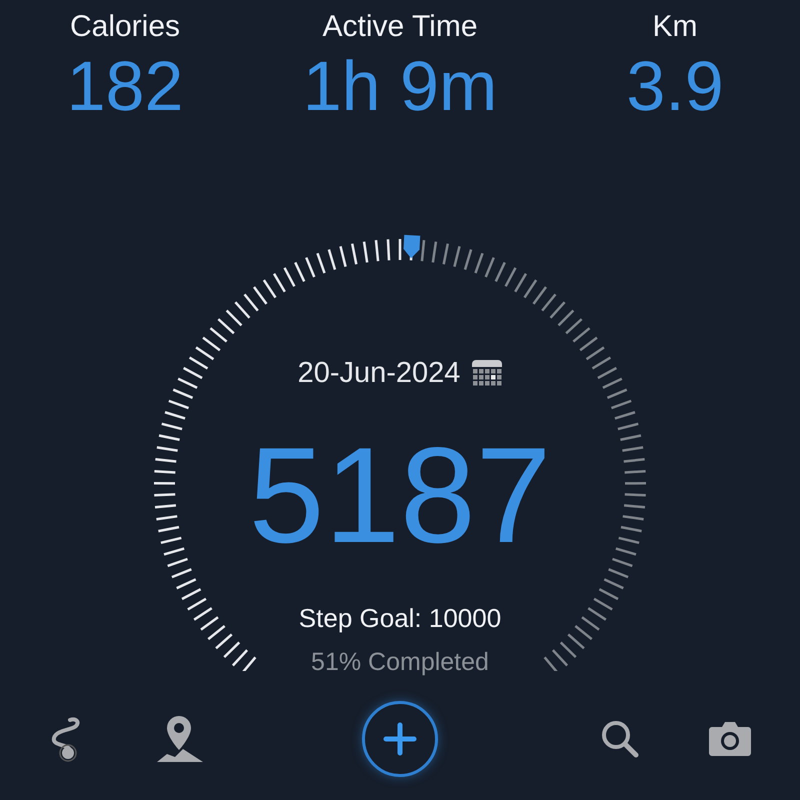  I want to click on add-button, so click(400, 739).